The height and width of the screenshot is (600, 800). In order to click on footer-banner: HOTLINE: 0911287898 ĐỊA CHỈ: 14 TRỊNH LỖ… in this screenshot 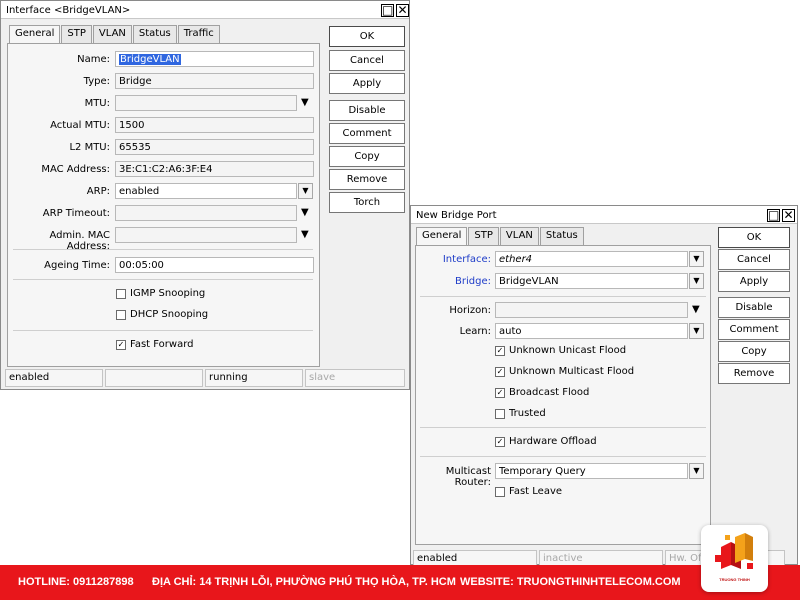, I will do `click(400, 582)`.